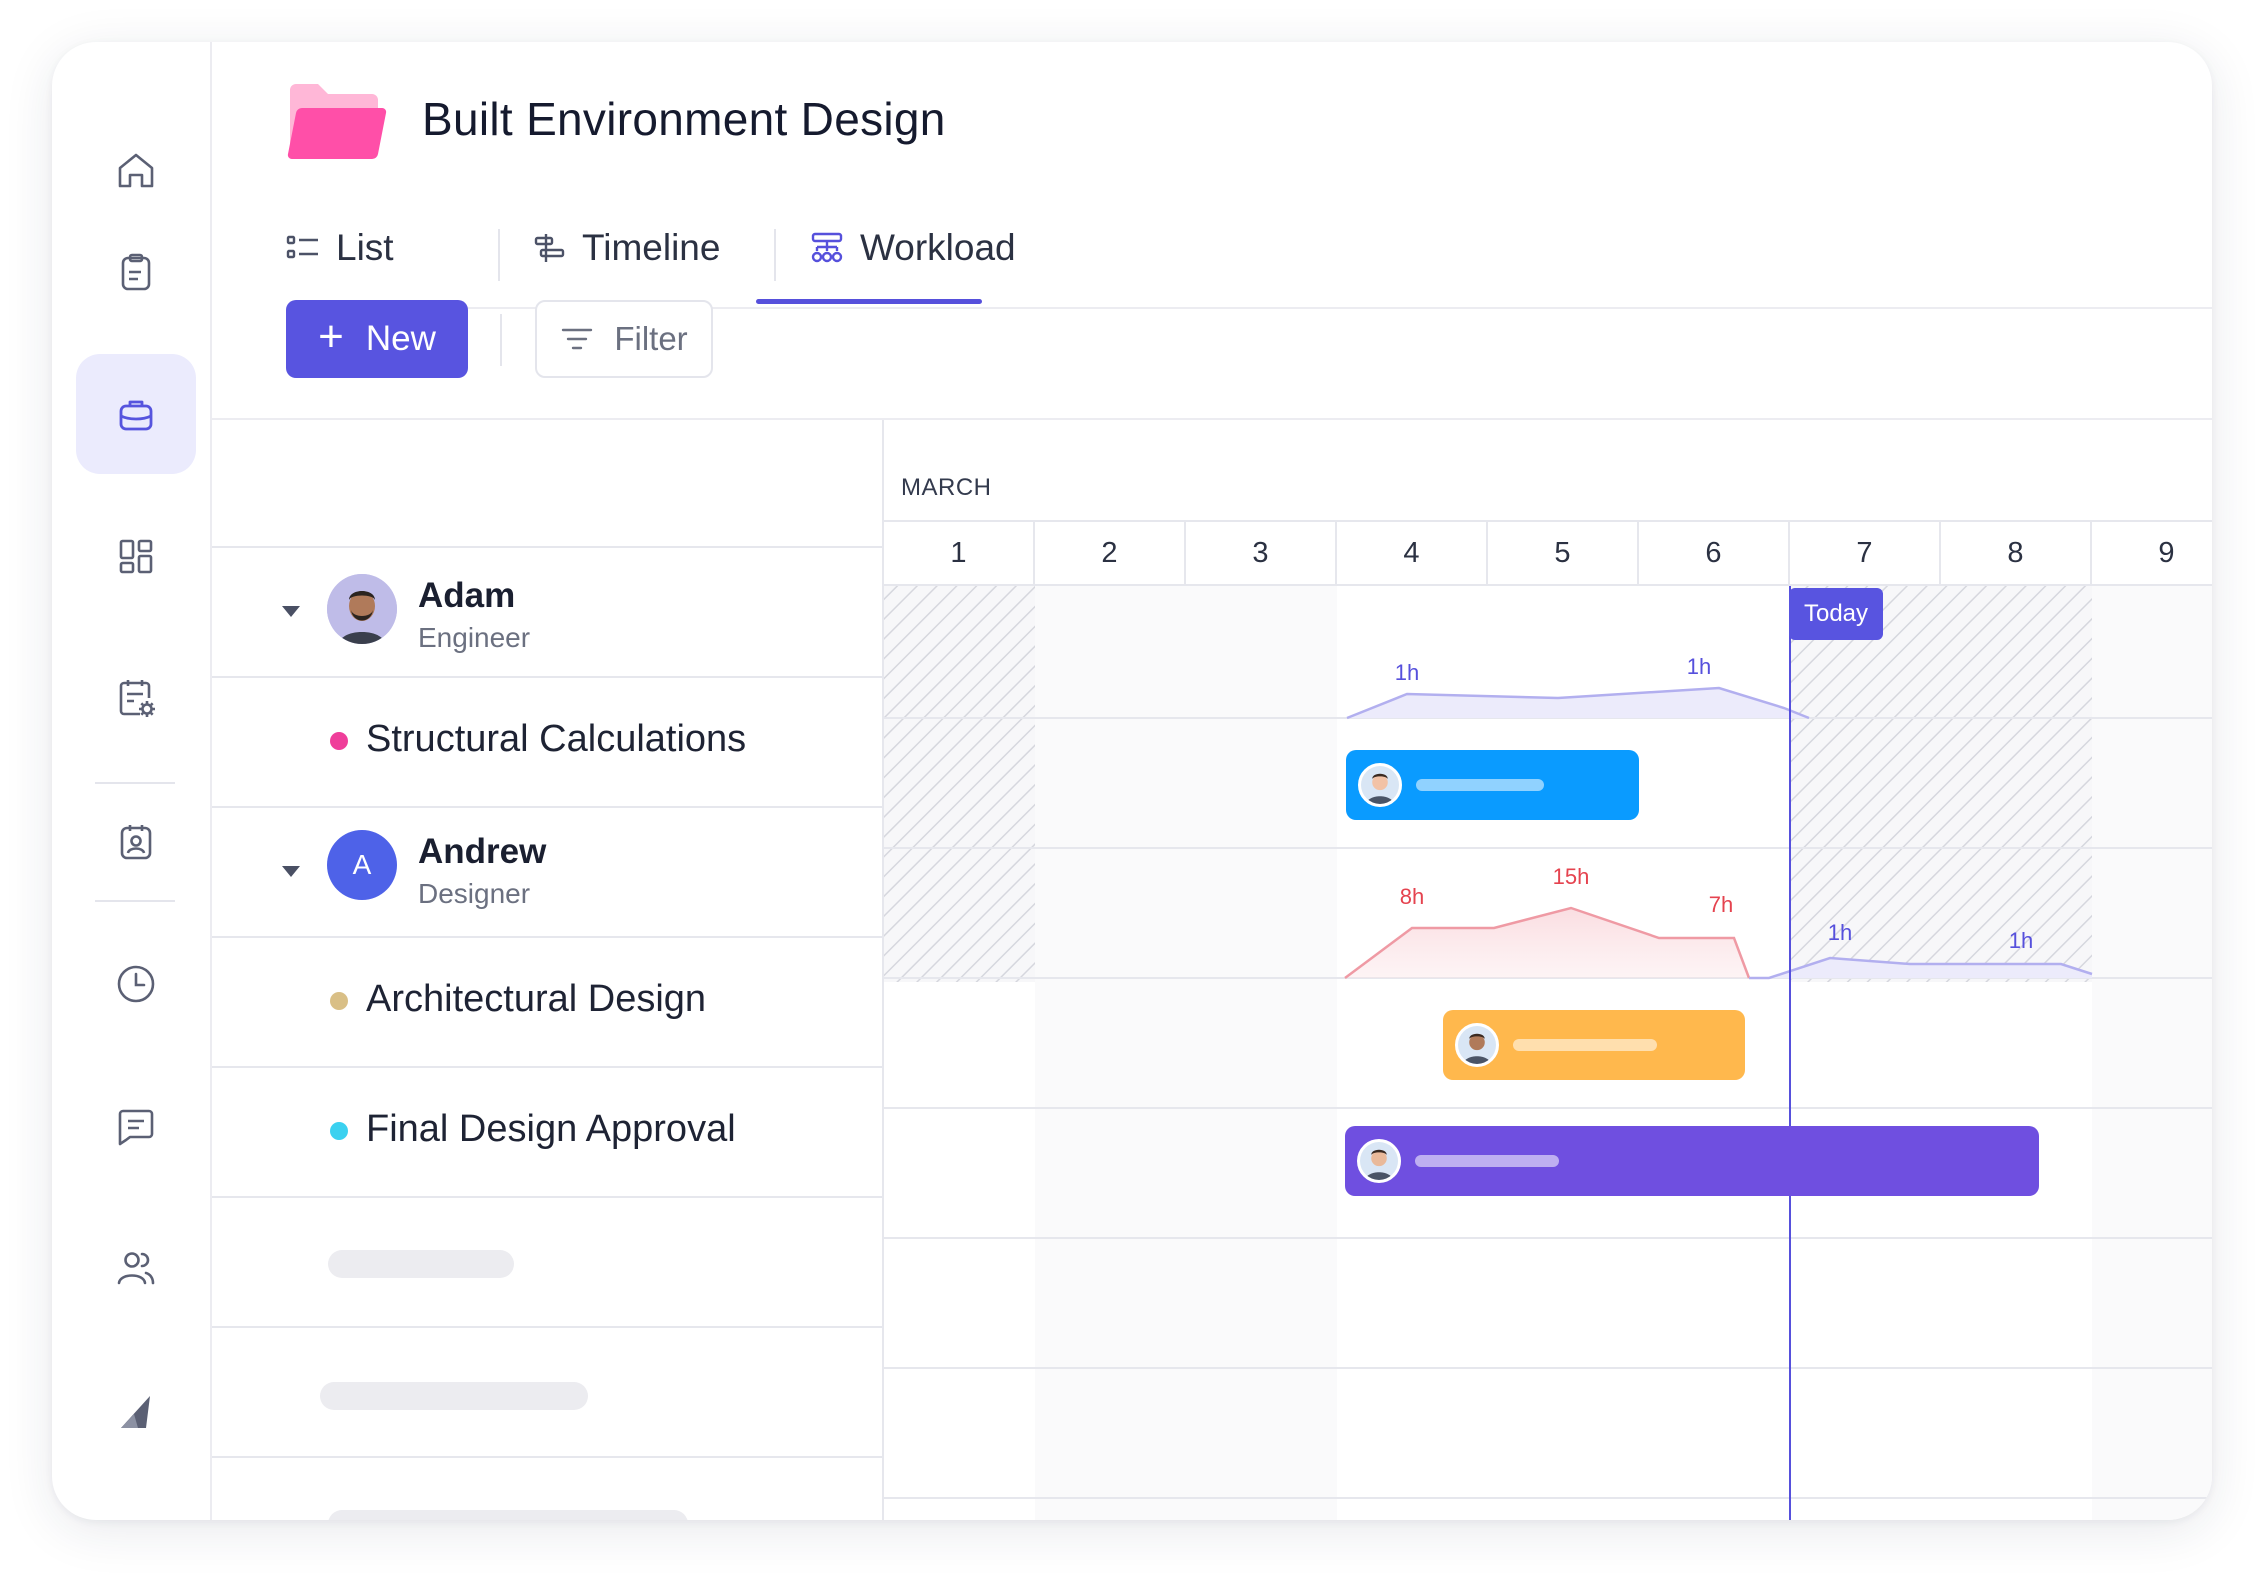  Describe the element at coordinates (556, 739) in the screenshot. I see `task-label: Structural Calculations` at that location.